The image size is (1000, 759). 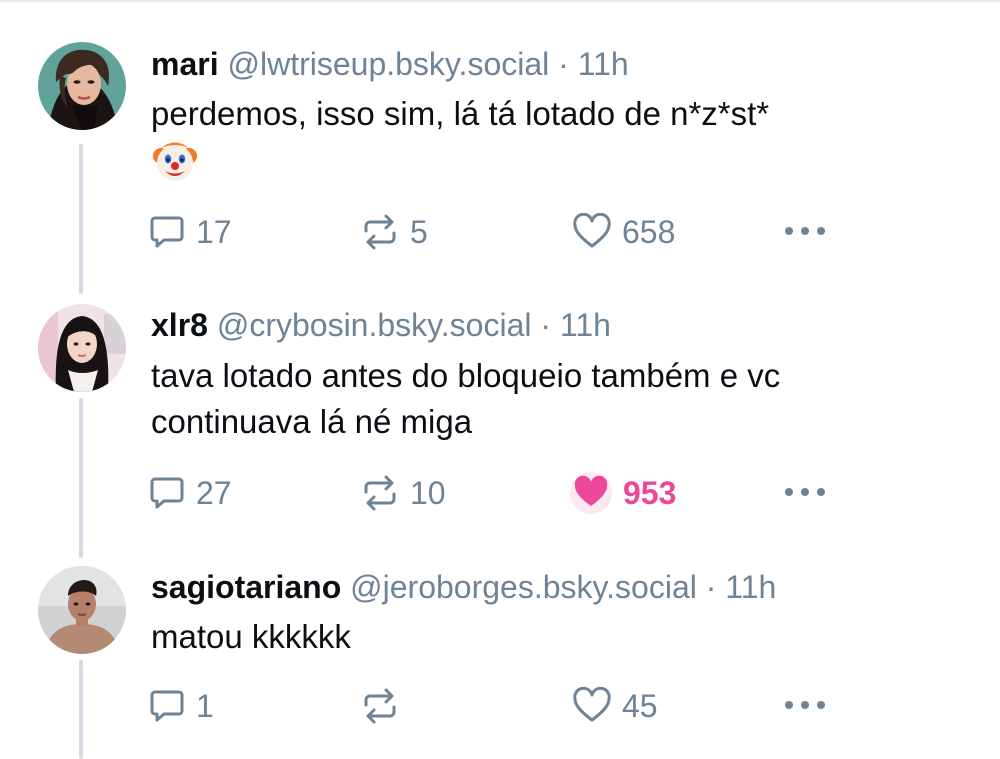 I want to click on post-text-line: matou kkkkkk, so click(x=251, y=636).